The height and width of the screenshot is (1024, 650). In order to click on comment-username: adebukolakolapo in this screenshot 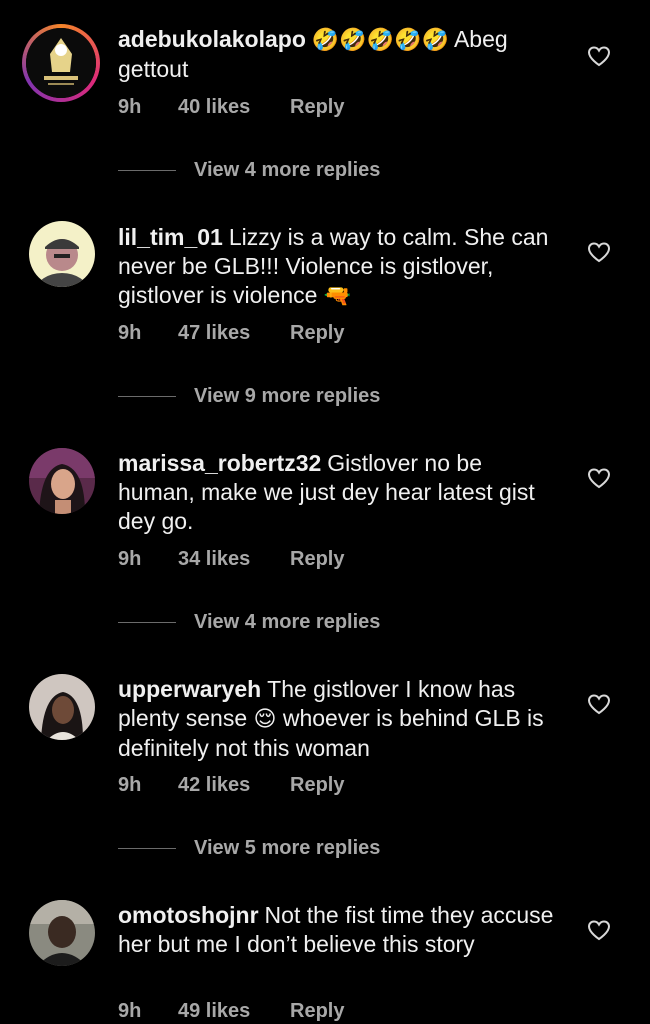, I will do `click(212, 39)`.